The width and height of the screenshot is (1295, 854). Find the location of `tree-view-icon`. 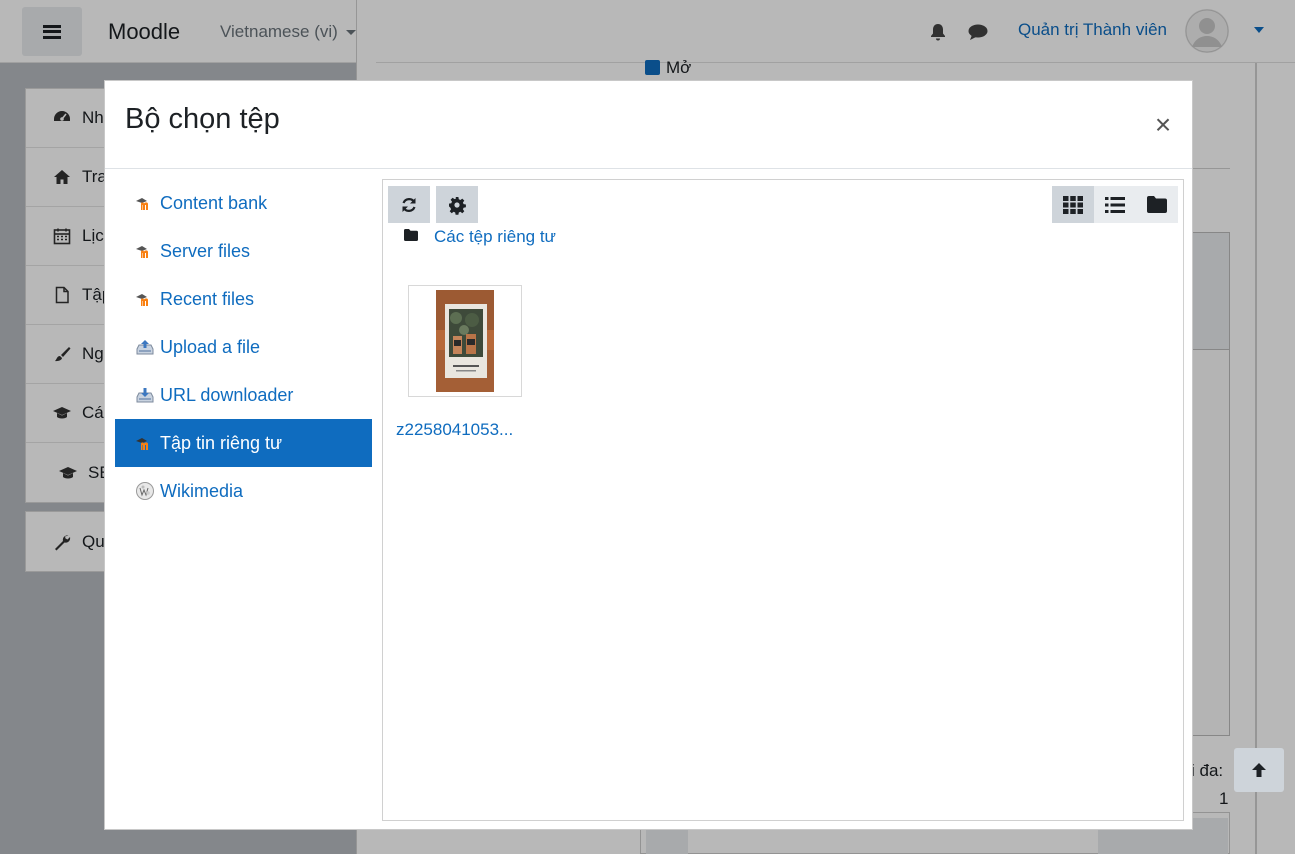

tree-view-icon is located at coordinates (1157, 204).